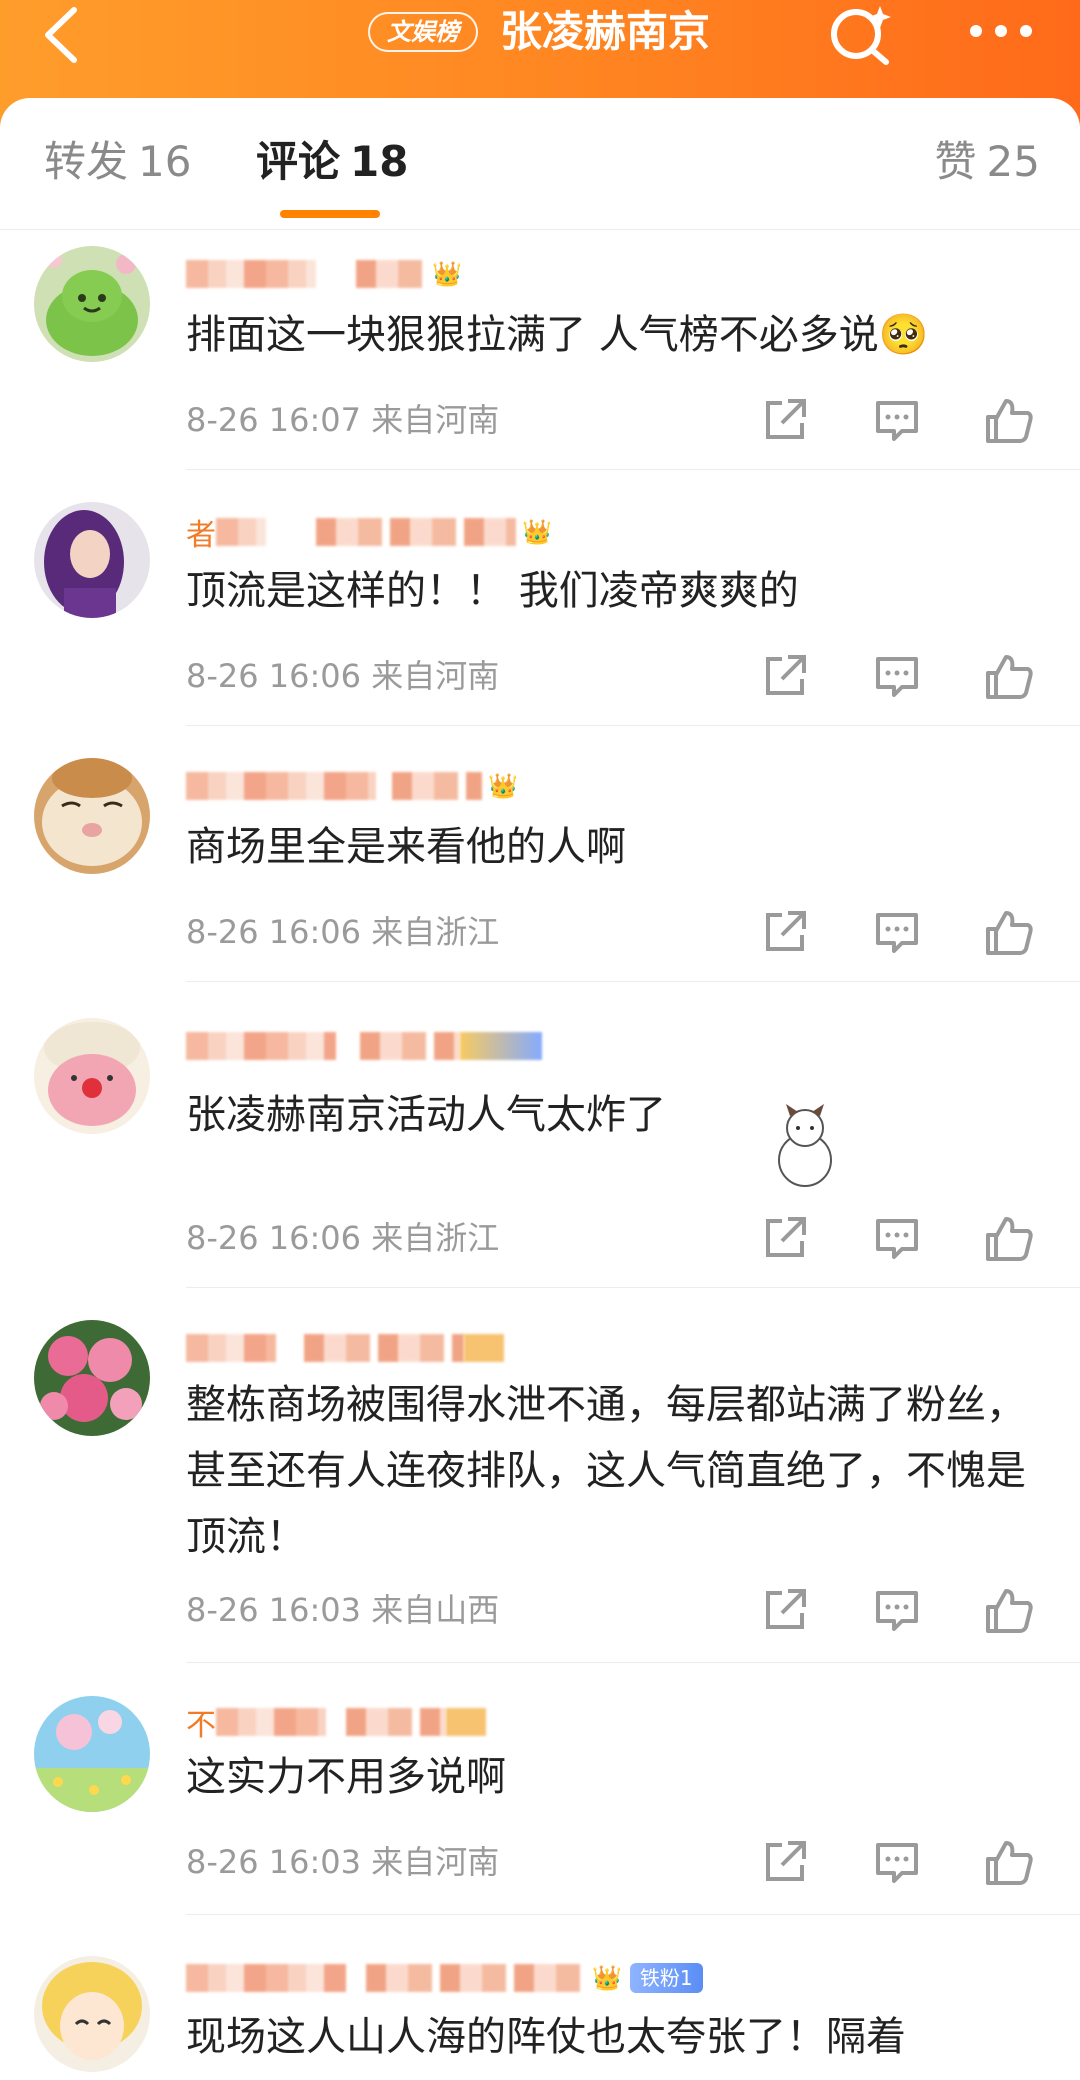 The width and height of the screenshot is (1080, 2080). Describe the element at coordinates (342, 420) in the screenshot. I see `comment-meta: 8-26 16:07 来自河南` at that location.